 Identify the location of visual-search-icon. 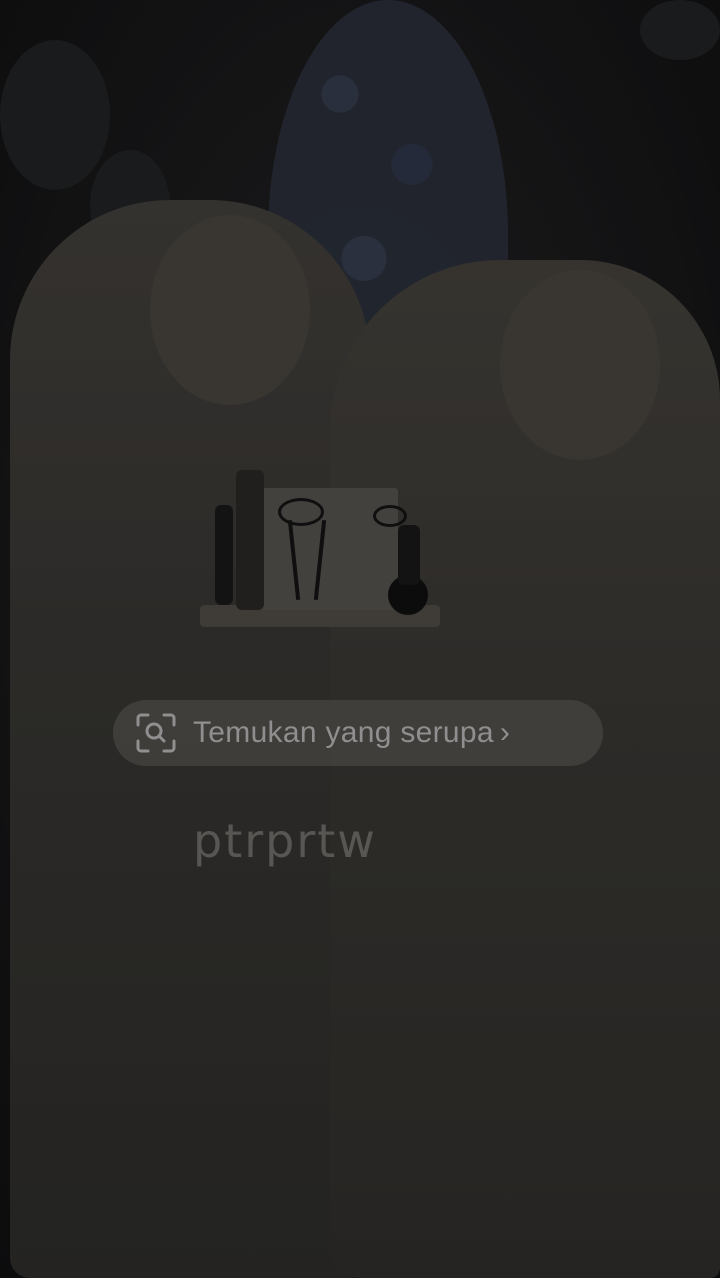
(156, 733).